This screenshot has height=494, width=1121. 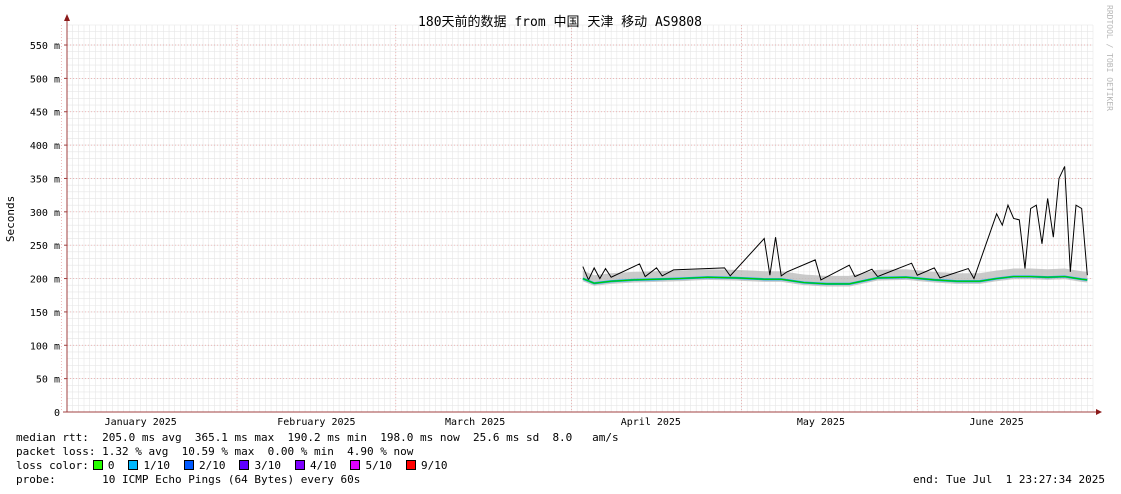 What do you see at coordinates (45, 246) in the screenshot?
I see `y-tick-label: 250 m` at bounding box center [45, 246].